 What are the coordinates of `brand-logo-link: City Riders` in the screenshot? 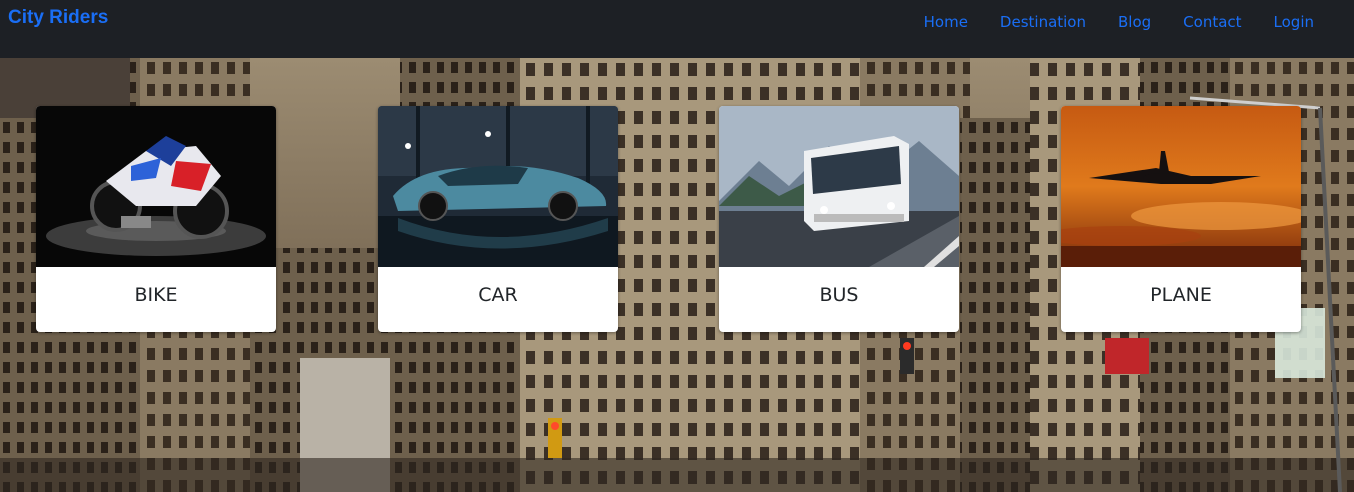 It's located at (58, 18).